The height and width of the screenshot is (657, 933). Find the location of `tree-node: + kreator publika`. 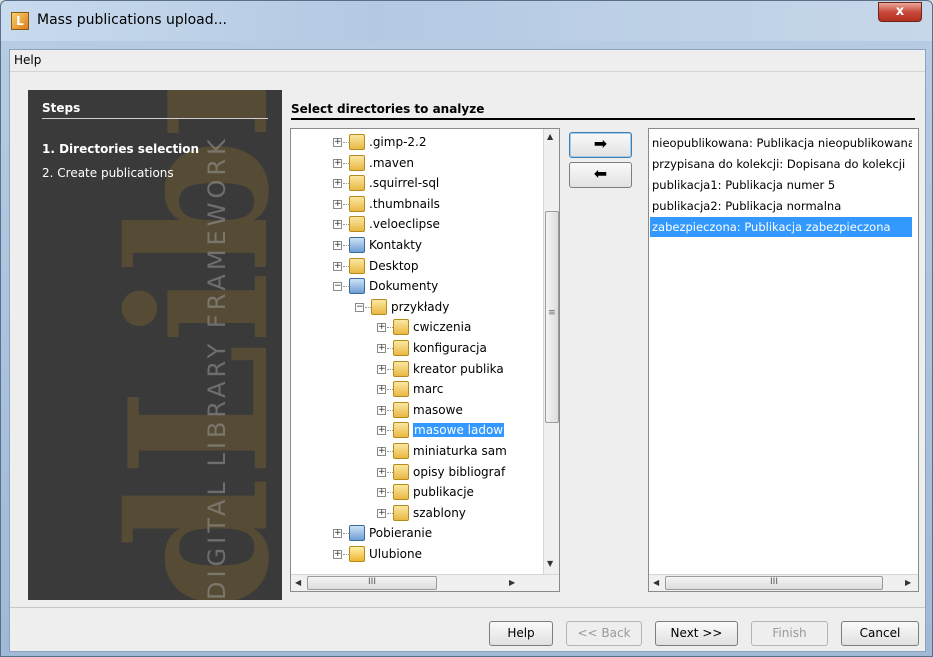

tree-node: + kreator publika is located at coordinates (416, 369).